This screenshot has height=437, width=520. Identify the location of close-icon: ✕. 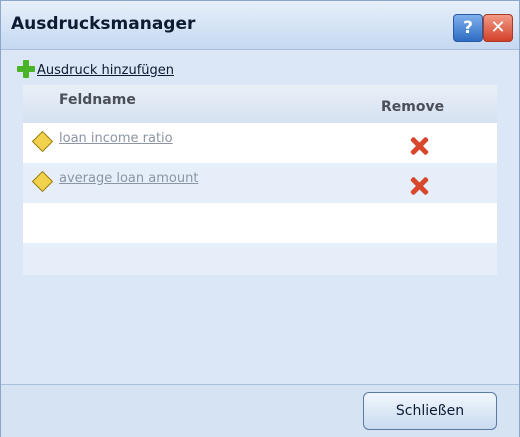
(498, 27).